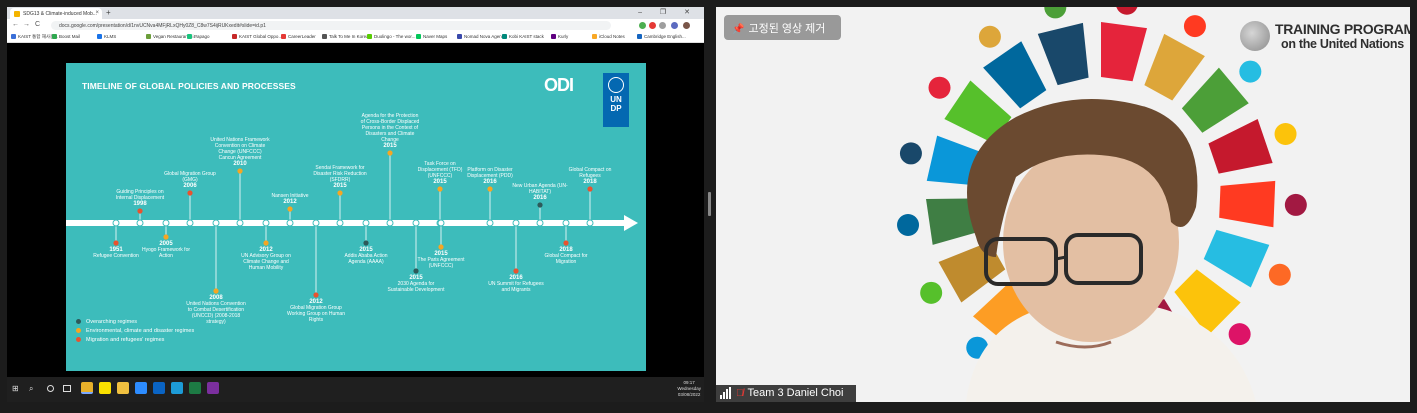 This screenshot has height=413, width=1417. What do you see at coordinates (523, 36) in the screenshot?
I see `bookmark-item: Kobi KAIST stack` at bounding box center [523, 36].